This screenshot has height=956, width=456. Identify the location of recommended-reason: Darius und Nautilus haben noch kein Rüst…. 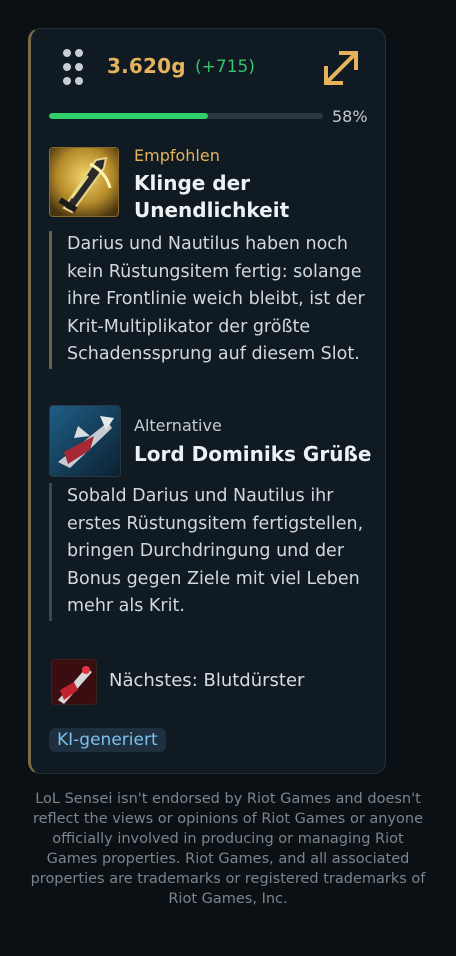
(209, 300).